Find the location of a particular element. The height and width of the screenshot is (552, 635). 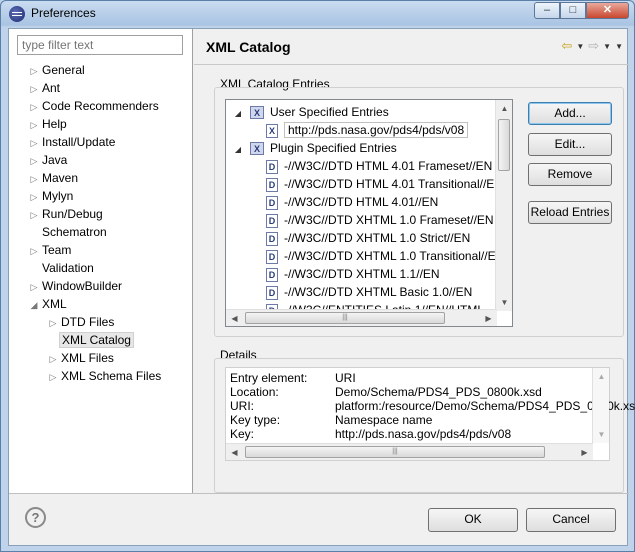

detail-row: Location: Demo/Schema/PDS4_PDS_0800k.xsd is located at coordinates (410, 392).